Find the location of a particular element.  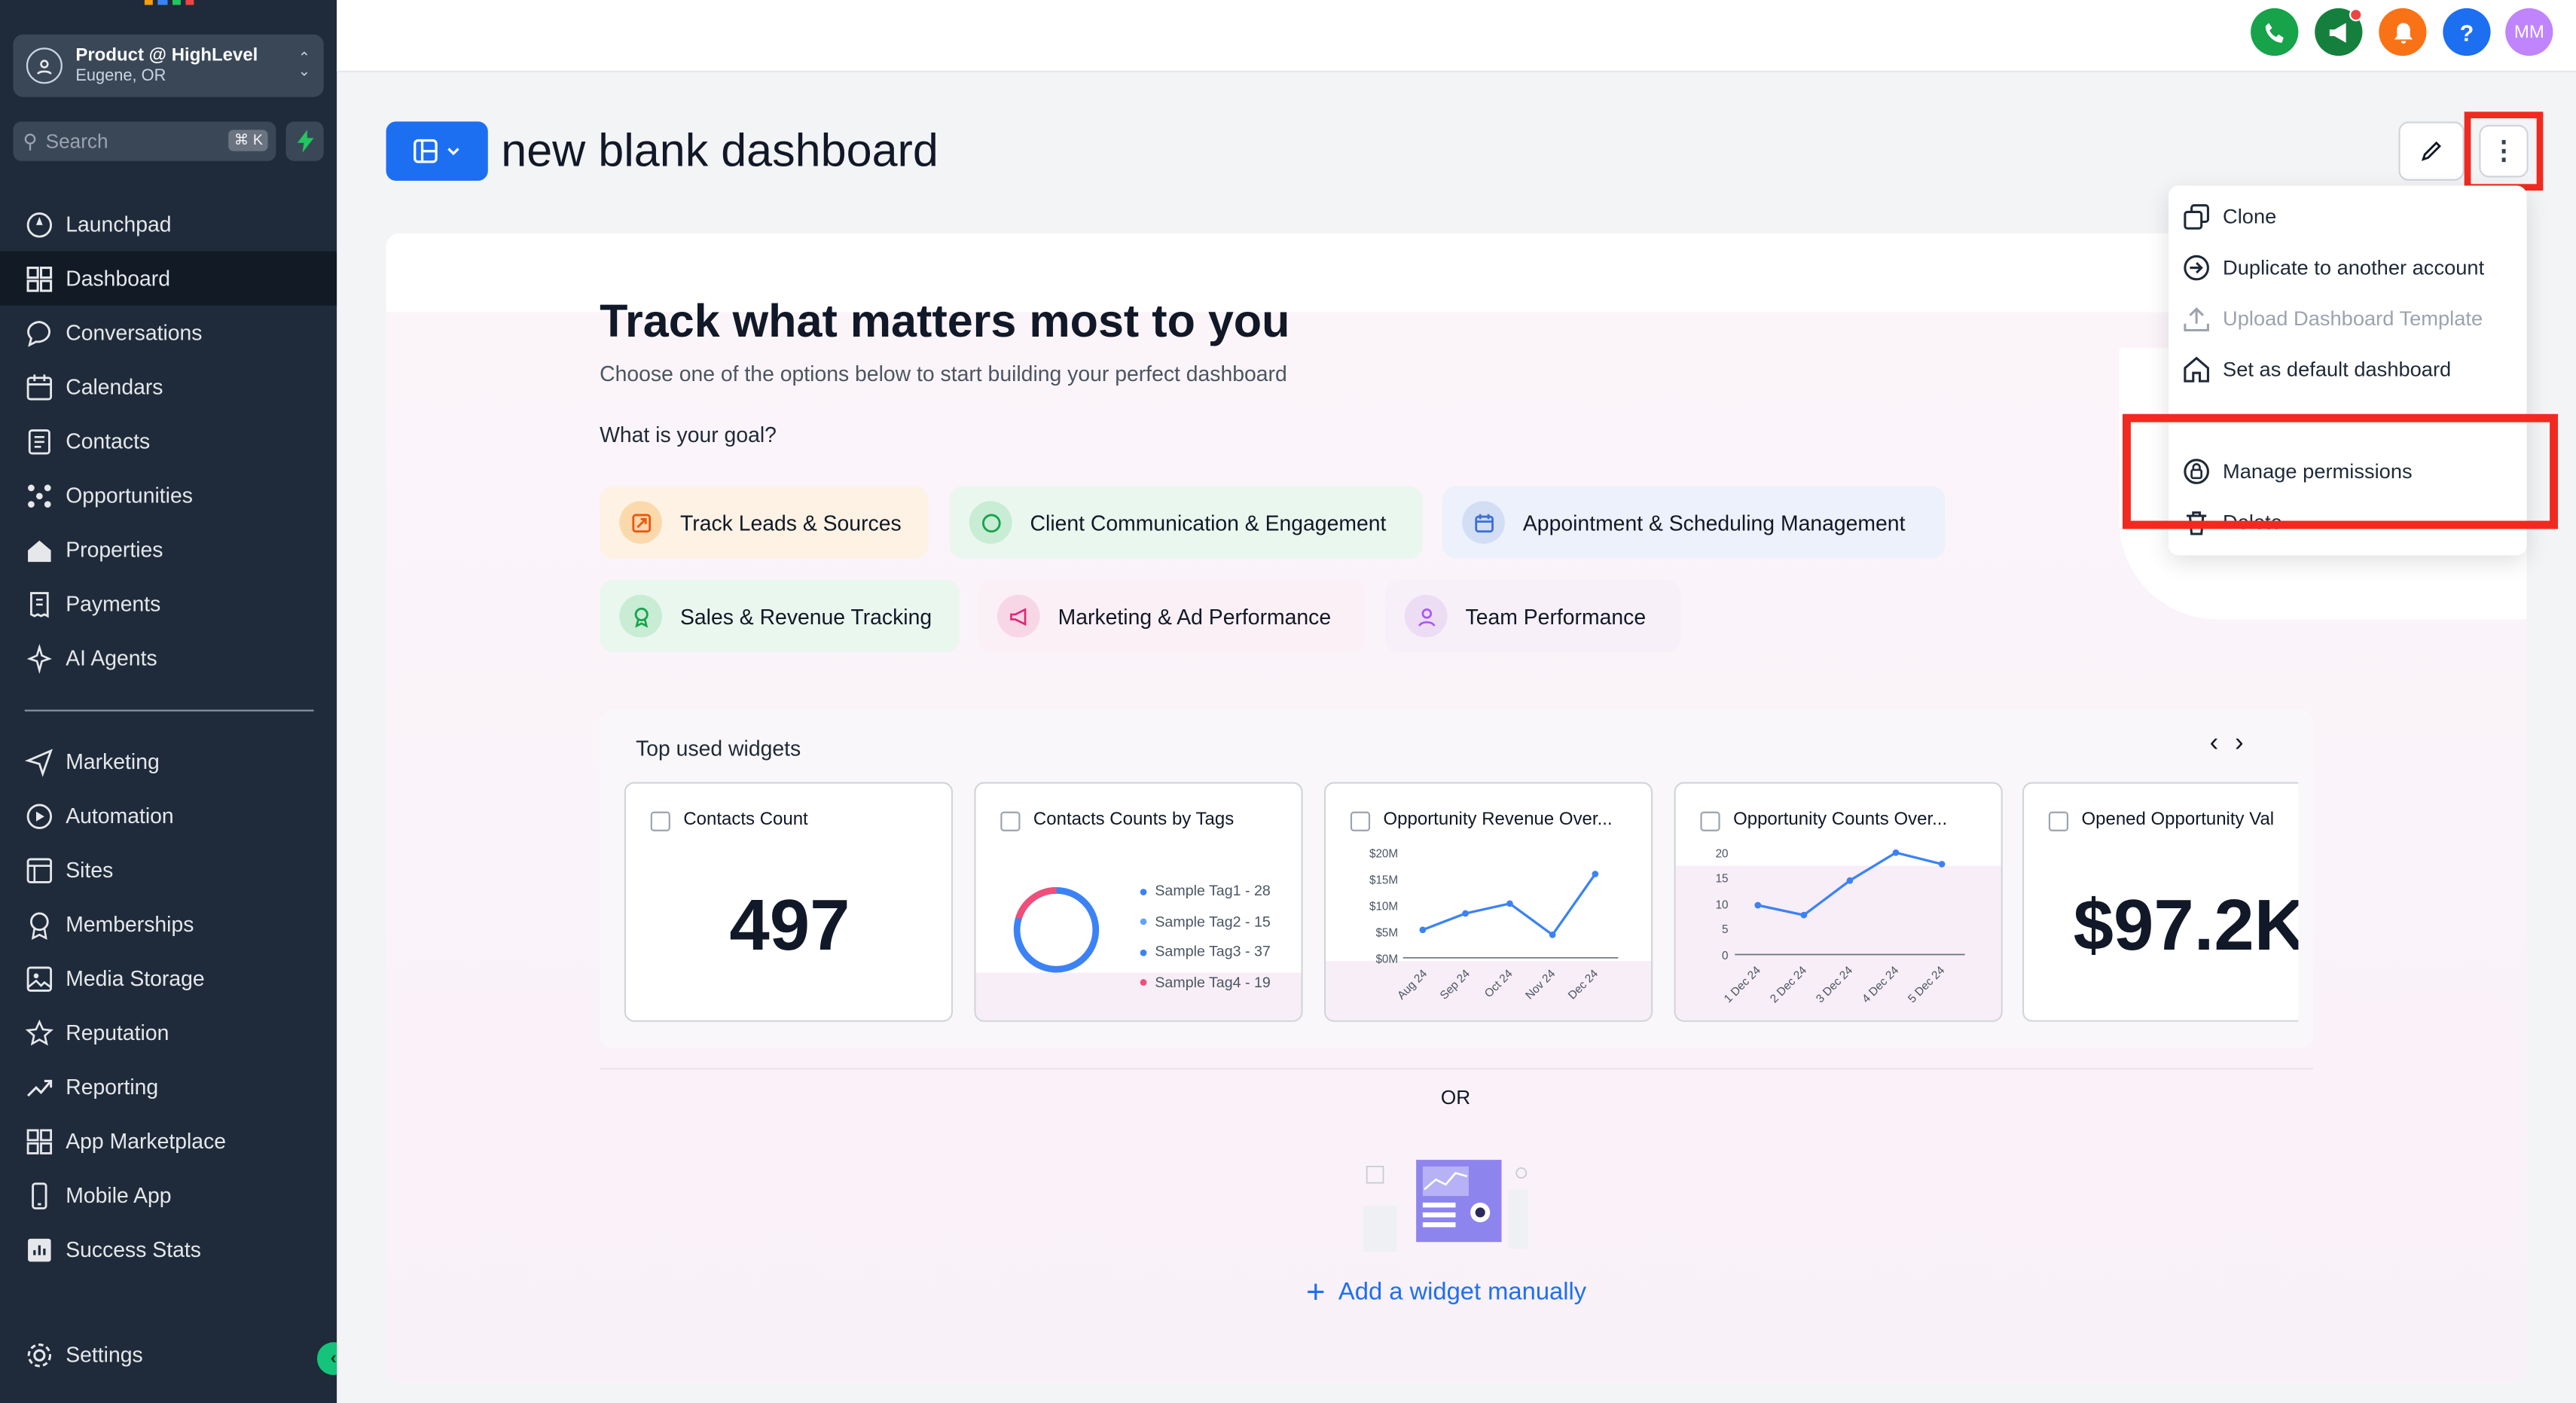

sidebar-item-label: Conversations is located at coordinates (135, 333).